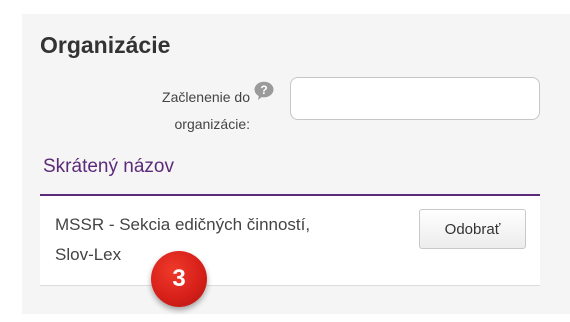 The height and width of the screenshot is (322, 570). What do you see at coordinates (88, 254) in the screenshot?
I see `organization-name-line2: Slov-Lex` at bounding box center [88, 254].